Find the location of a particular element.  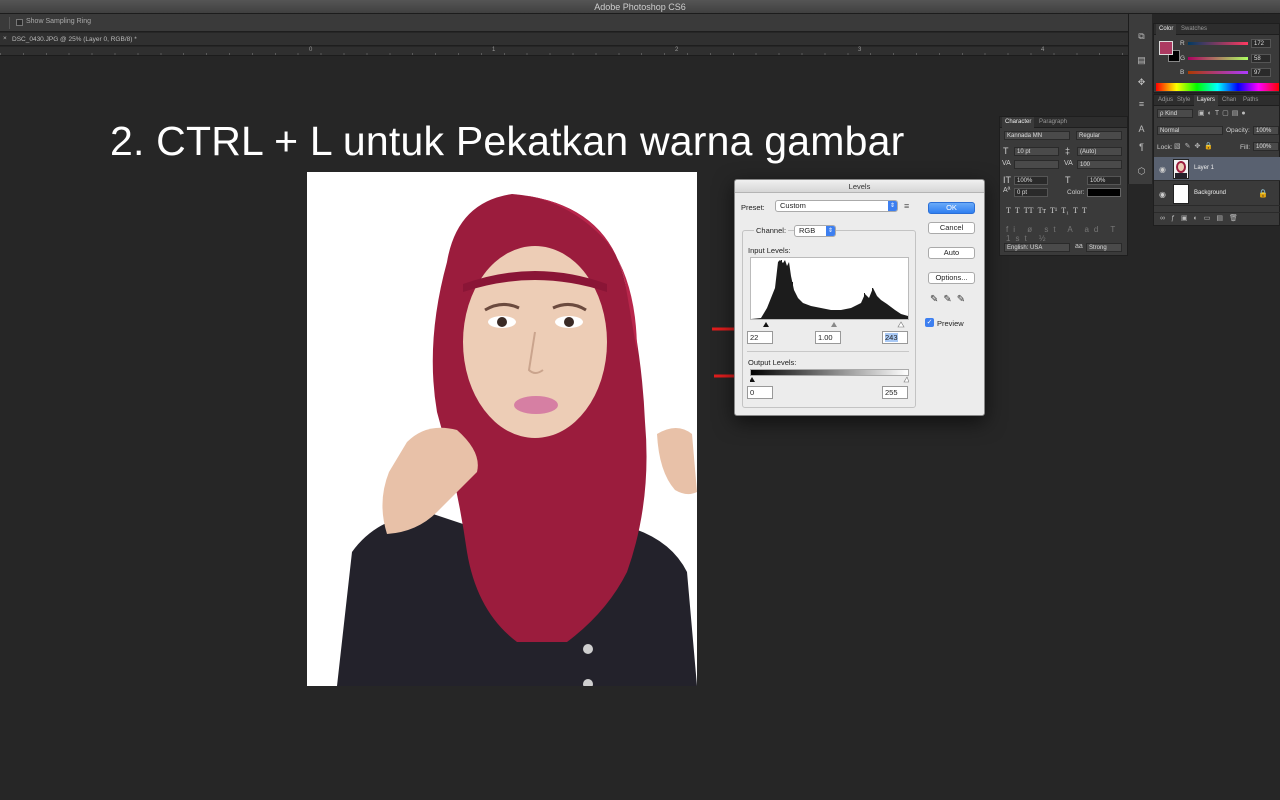

kerning-field is located at coordinates (1036, 164).